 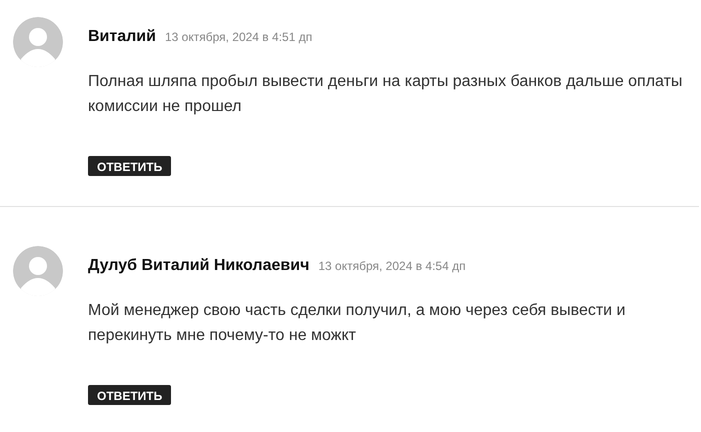 I want to click on comment-text: Мой менеджер свою часть сделки получил, а мою через себя вывести и перекинуть мне почему-то не можкт, so click(x=357, y=323).